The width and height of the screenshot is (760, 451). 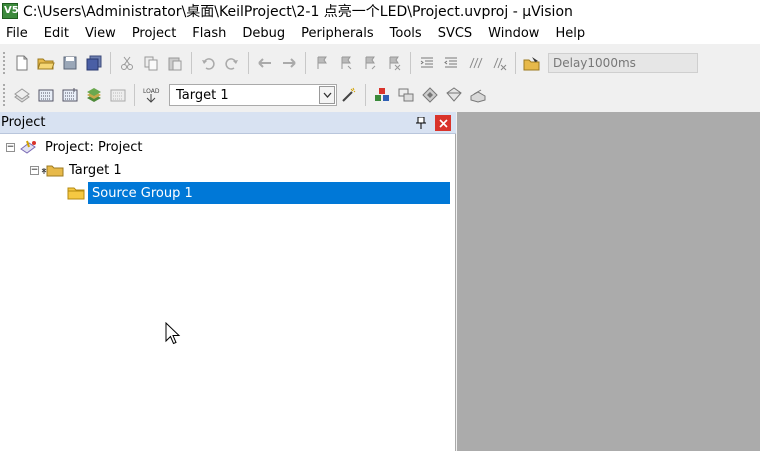 I want to click on menu-flash: Flash, so click(x=209, y=33).